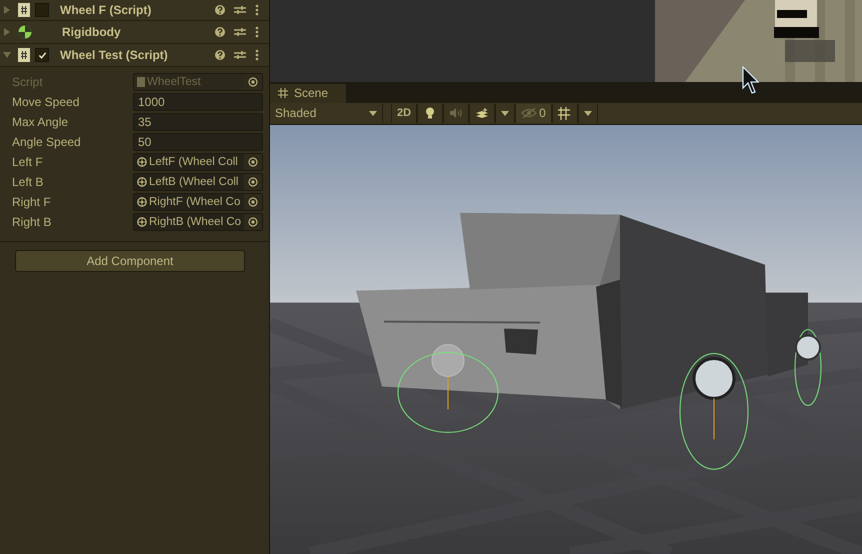 This screenshot has width=862, height=554. Describe the element at coordinates (198, 202) in the screenshot. I see `object-field: RightF (Wheel Co` at that location.